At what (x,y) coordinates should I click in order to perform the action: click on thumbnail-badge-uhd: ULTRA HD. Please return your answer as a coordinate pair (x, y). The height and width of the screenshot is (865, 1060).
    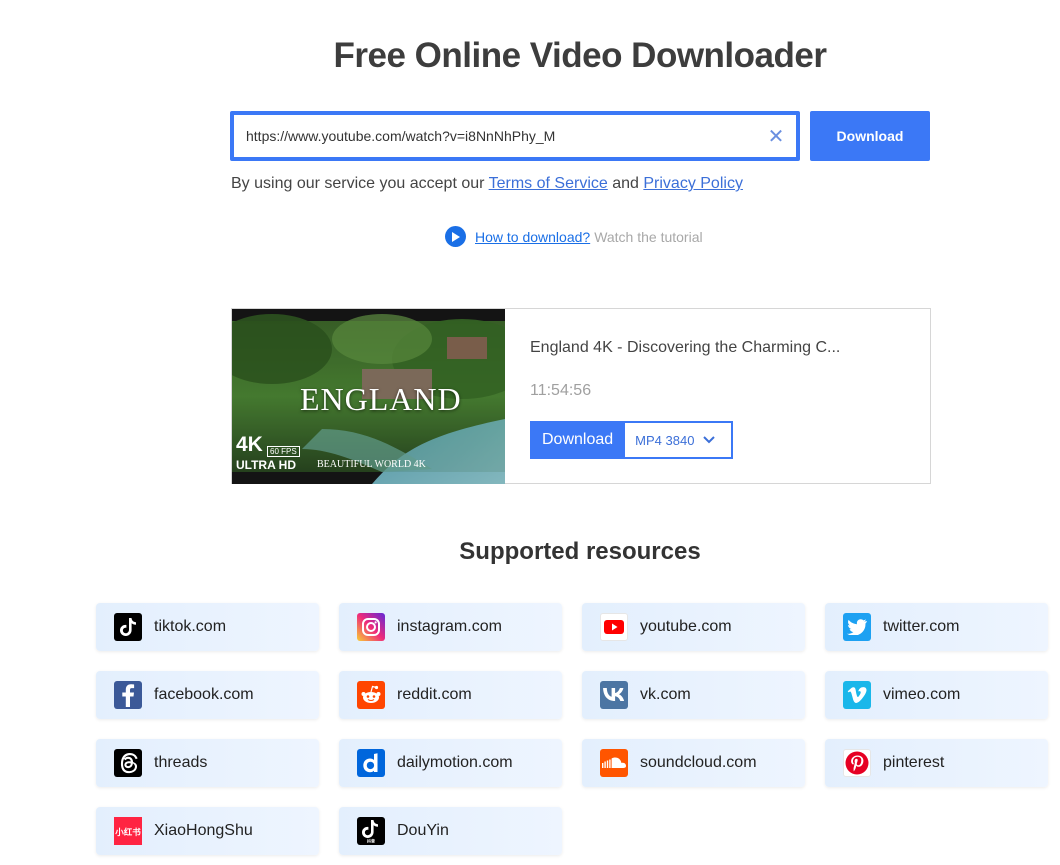
    Looking at the image, I should click on (266, 465).